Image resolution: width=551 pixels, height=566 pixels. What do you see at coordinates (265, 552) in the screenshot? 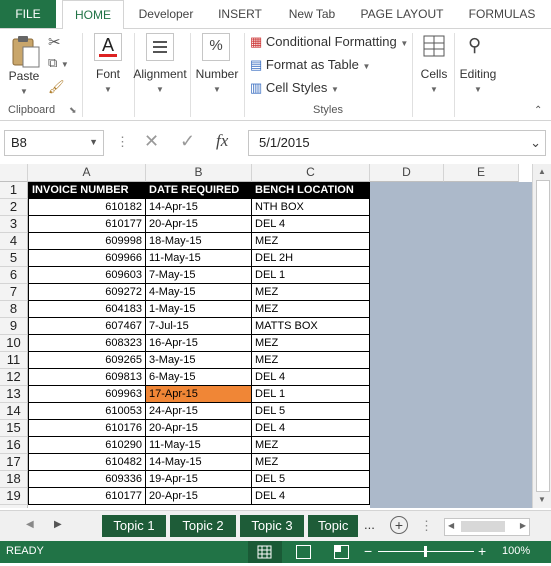
I see `normal-view-button` at bounding box center [265, 552].